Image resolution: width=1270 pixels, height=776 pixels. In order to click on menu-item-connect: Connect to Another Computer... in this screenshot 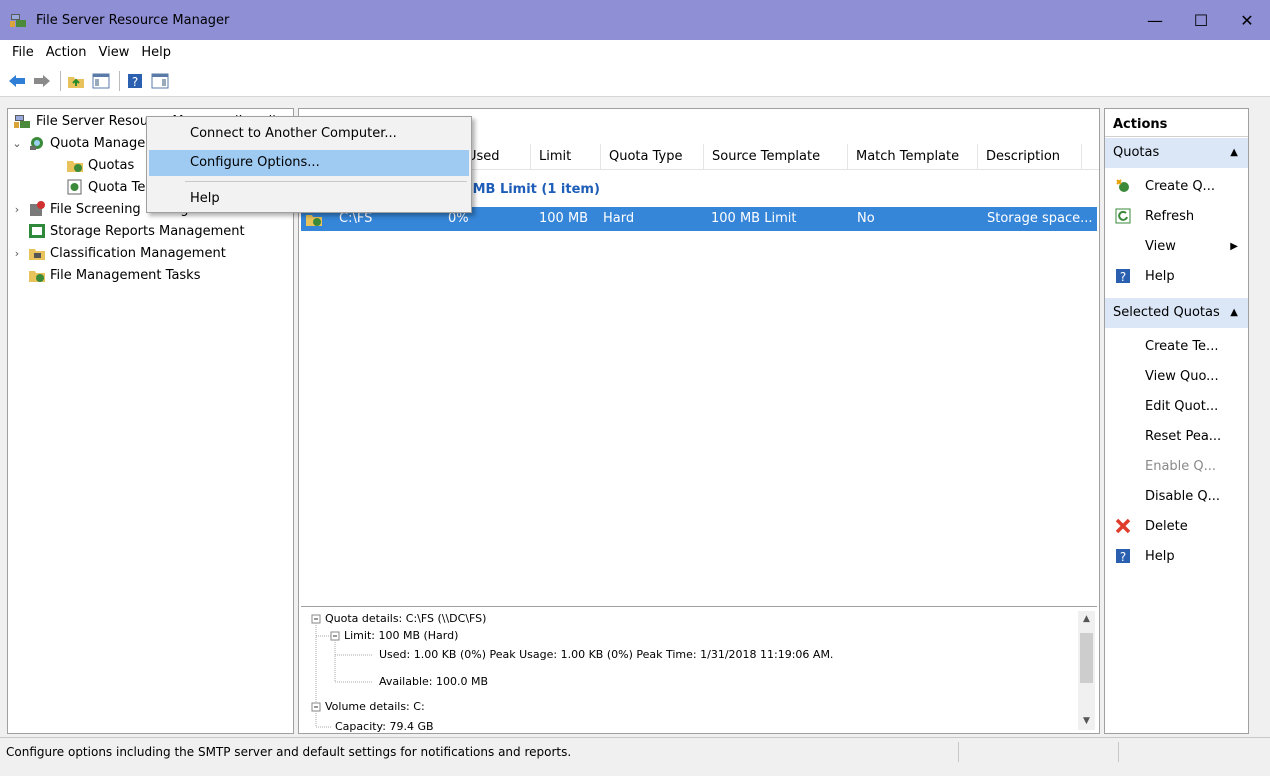, I will do `click(309, 134)`.